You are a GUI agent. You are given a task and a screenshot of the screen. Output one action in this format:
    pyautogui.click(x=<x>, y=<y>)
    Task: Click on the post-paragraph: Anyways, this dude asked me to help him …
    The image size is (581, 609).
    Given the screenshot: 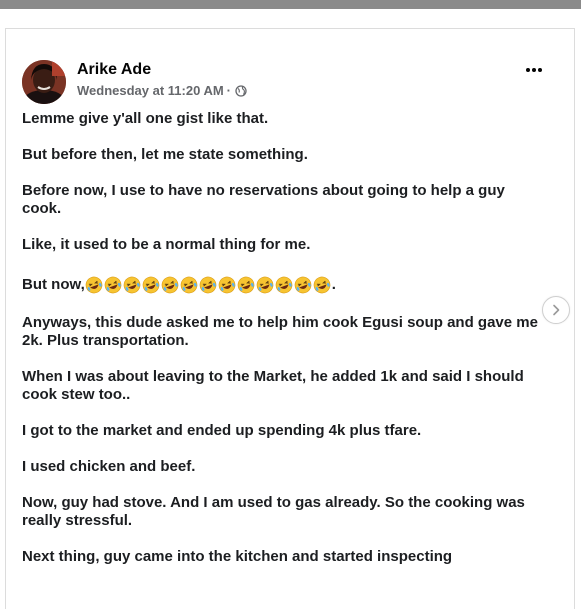 What is the action you would take?
    pyautogui.click(x=280, y=331)
    